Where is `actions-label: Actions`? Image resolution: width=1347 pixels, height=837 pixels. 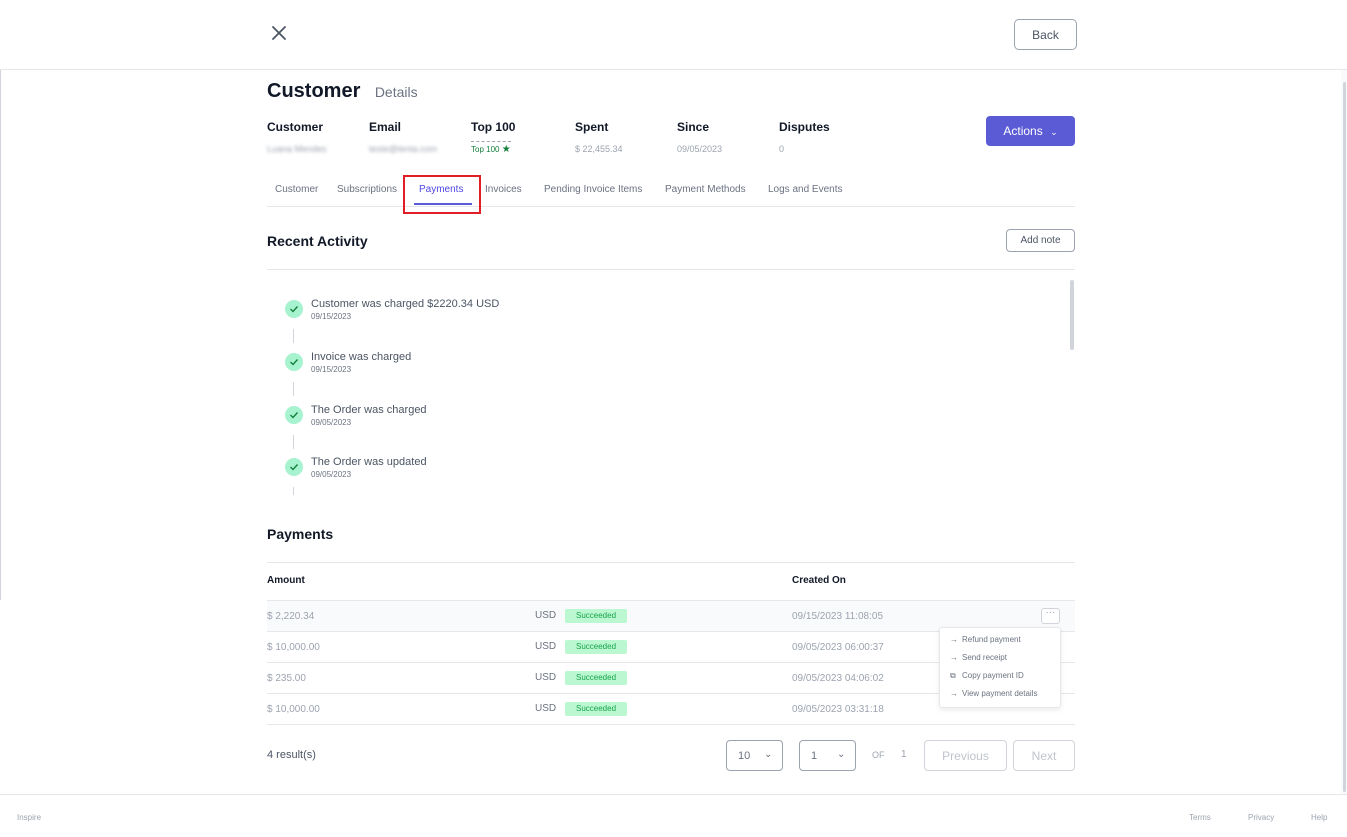 actions-label: Actions is located at coordinates (1023, 131).